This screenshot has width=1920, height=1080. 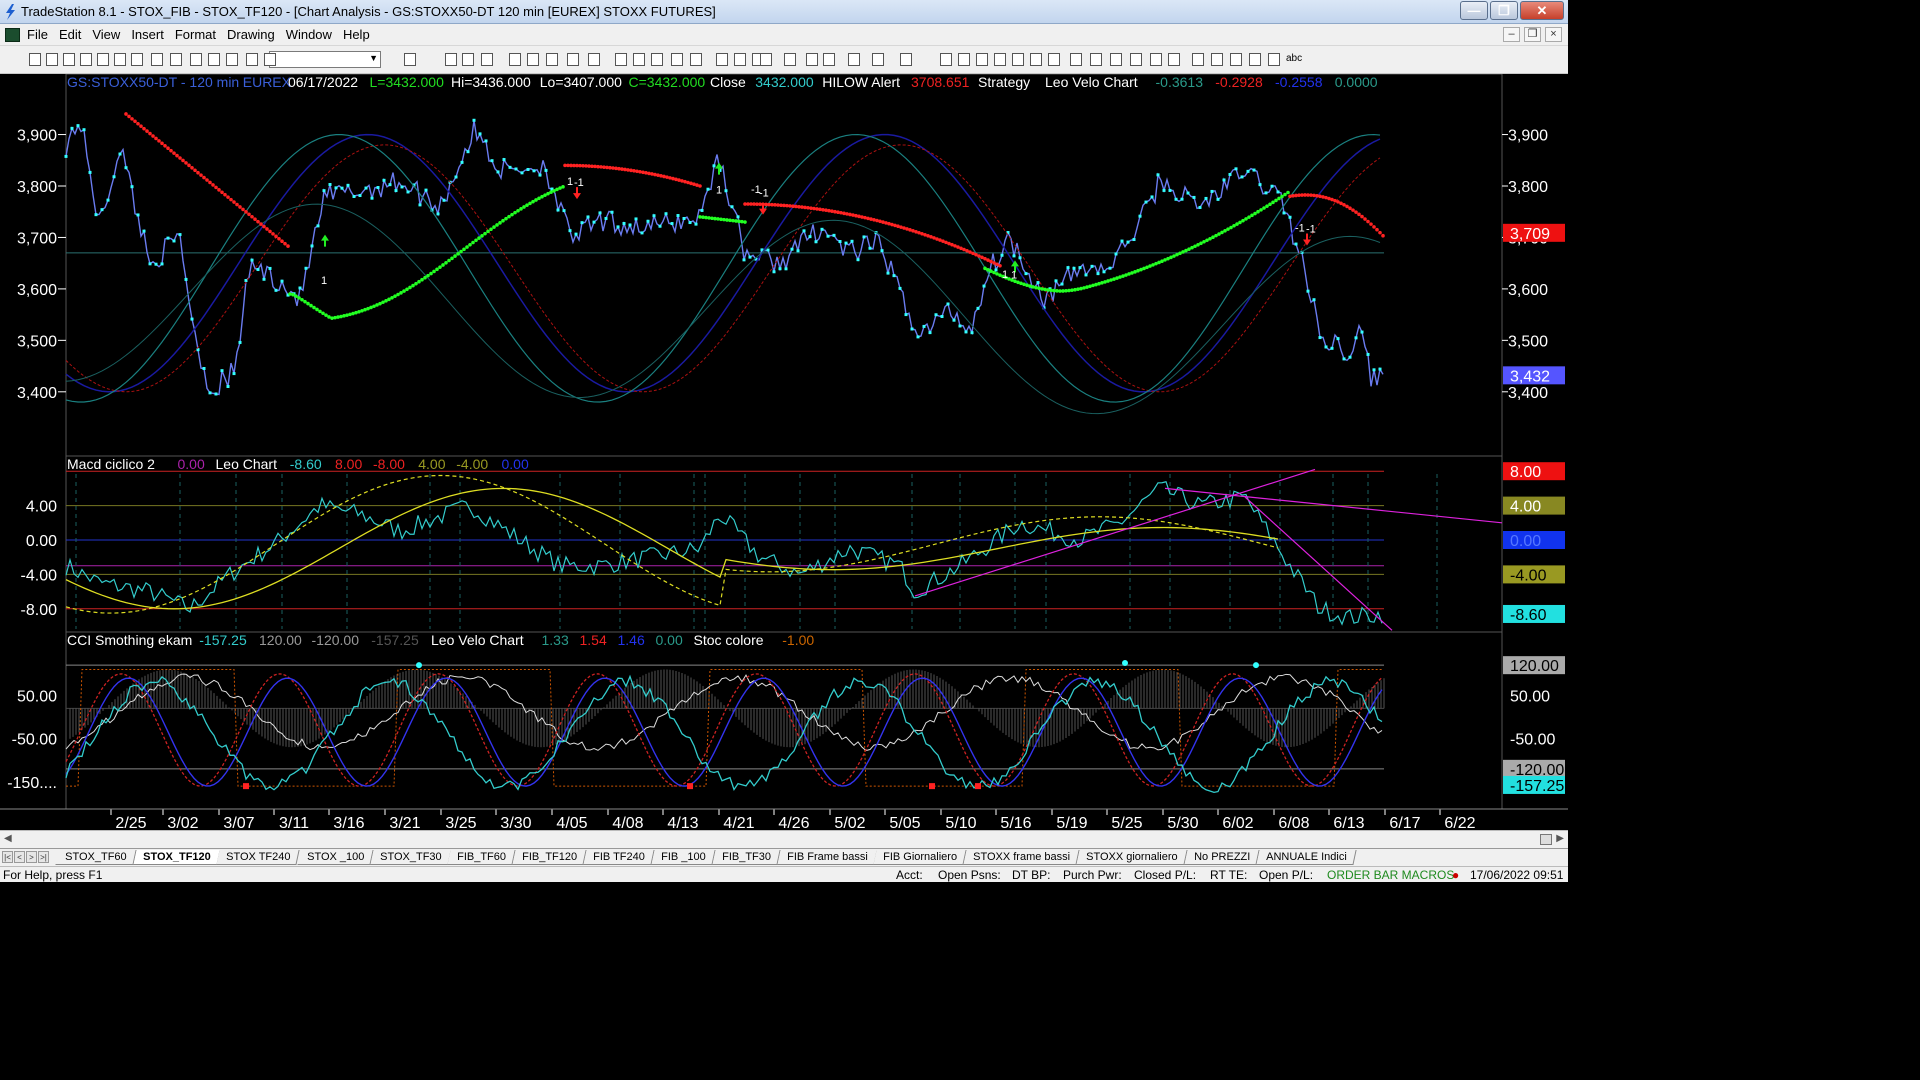 I want to click on tab-fib-giornaliero: FIB Giornaliero, so click(x=920, y=857).